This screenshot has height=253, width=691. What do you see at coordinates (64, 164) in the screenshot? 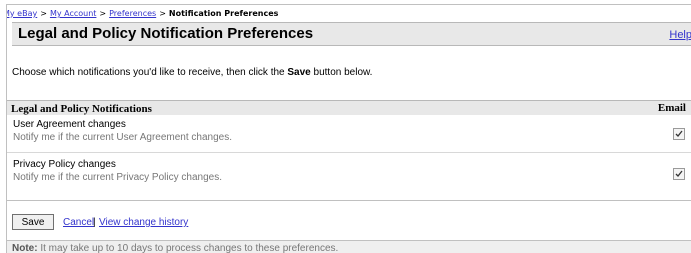
I see `preference-name: Privacy Policy changes` at bounding box center [64, 164].